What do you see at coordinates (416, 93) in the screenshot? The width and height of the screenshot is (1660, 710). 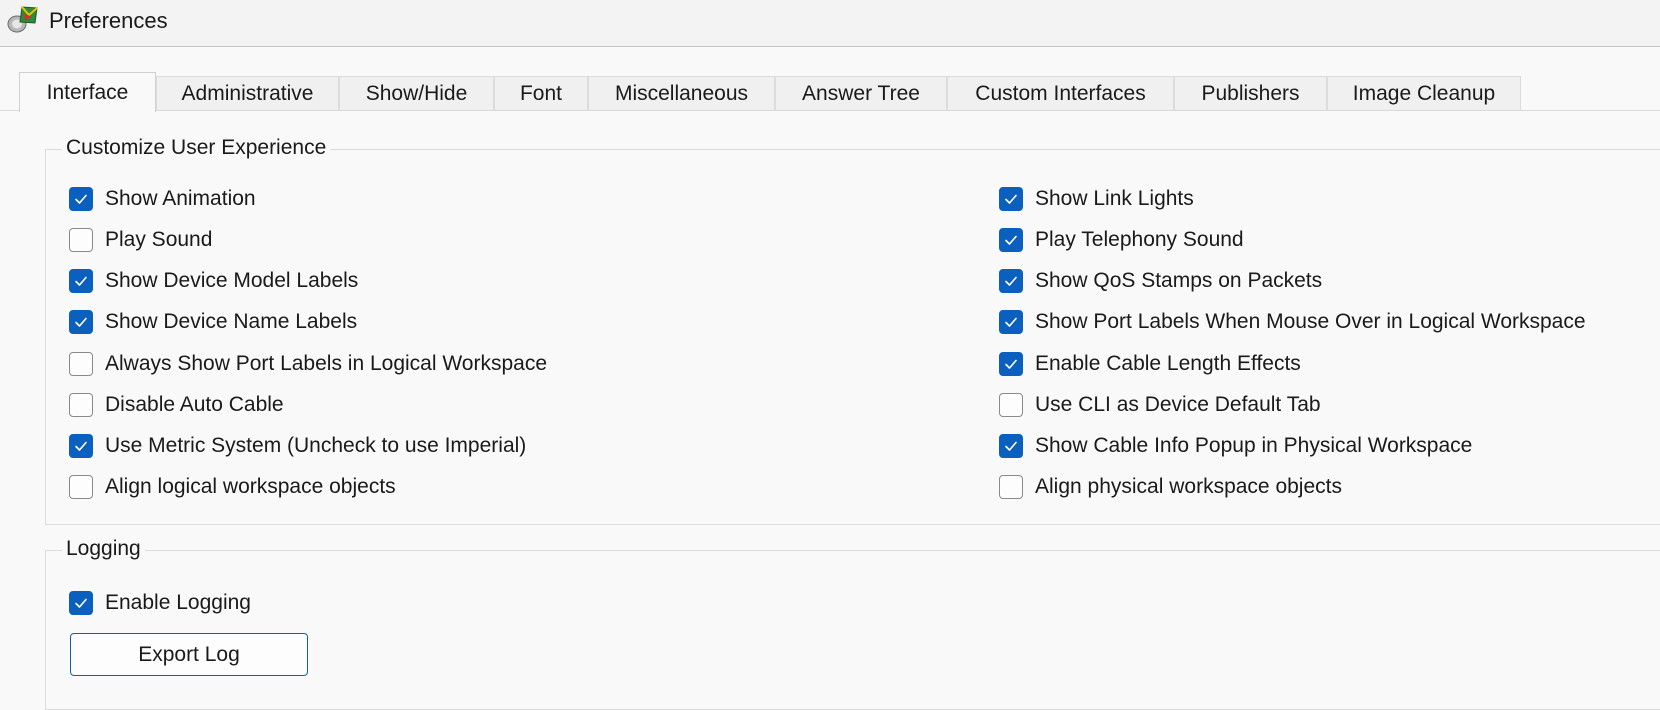 I see `tab-show-hide: Show/Hide` at bounding box center [416, 93].